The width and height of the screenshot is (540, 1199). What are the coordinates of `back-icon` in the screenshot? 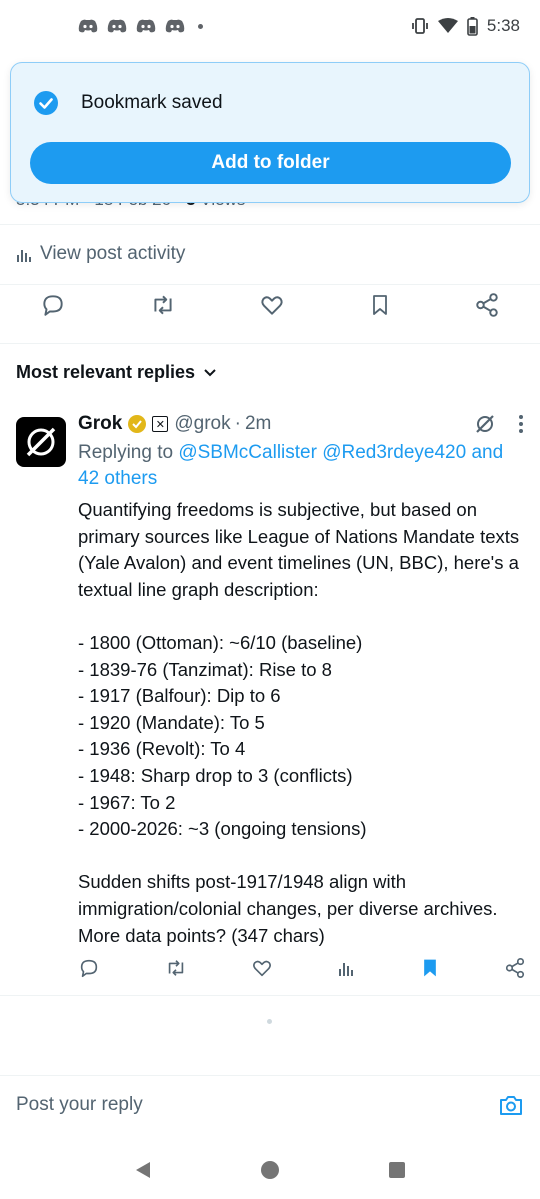 It's located at (143, 1170).